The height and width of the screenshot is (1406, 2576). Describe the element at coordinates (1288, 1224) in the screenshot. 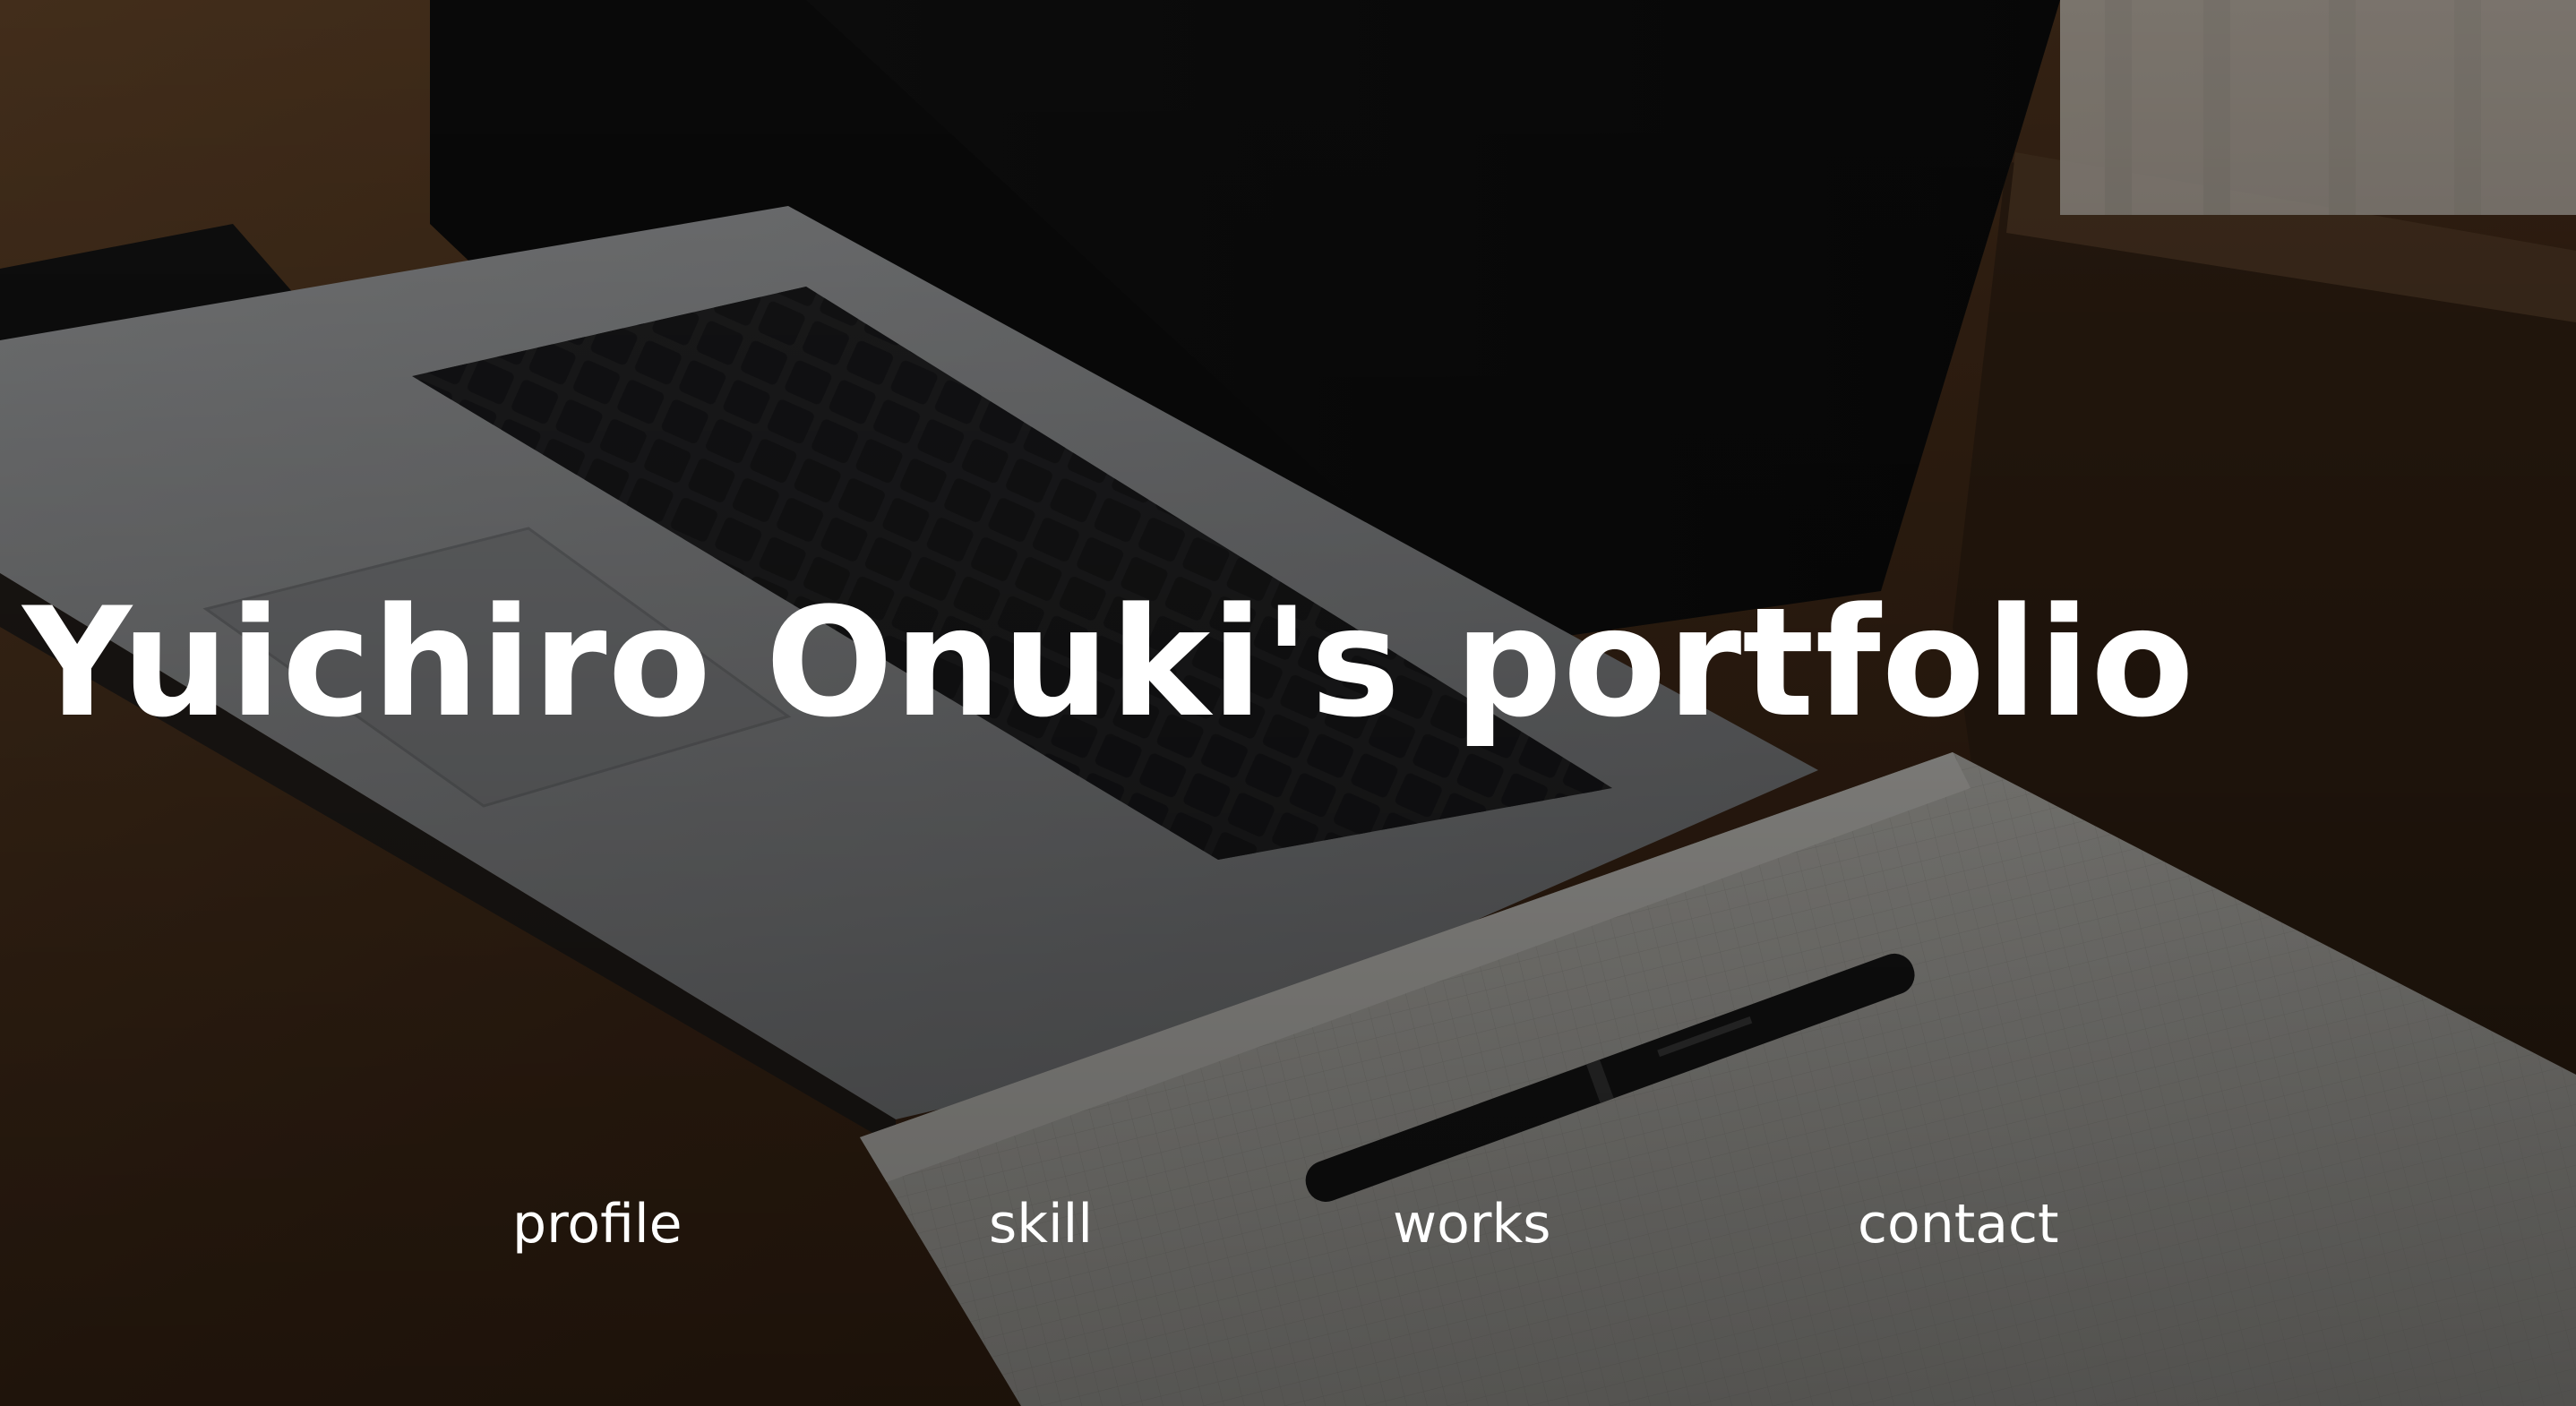

I see `main-nav: profile skill works contact` at that location.